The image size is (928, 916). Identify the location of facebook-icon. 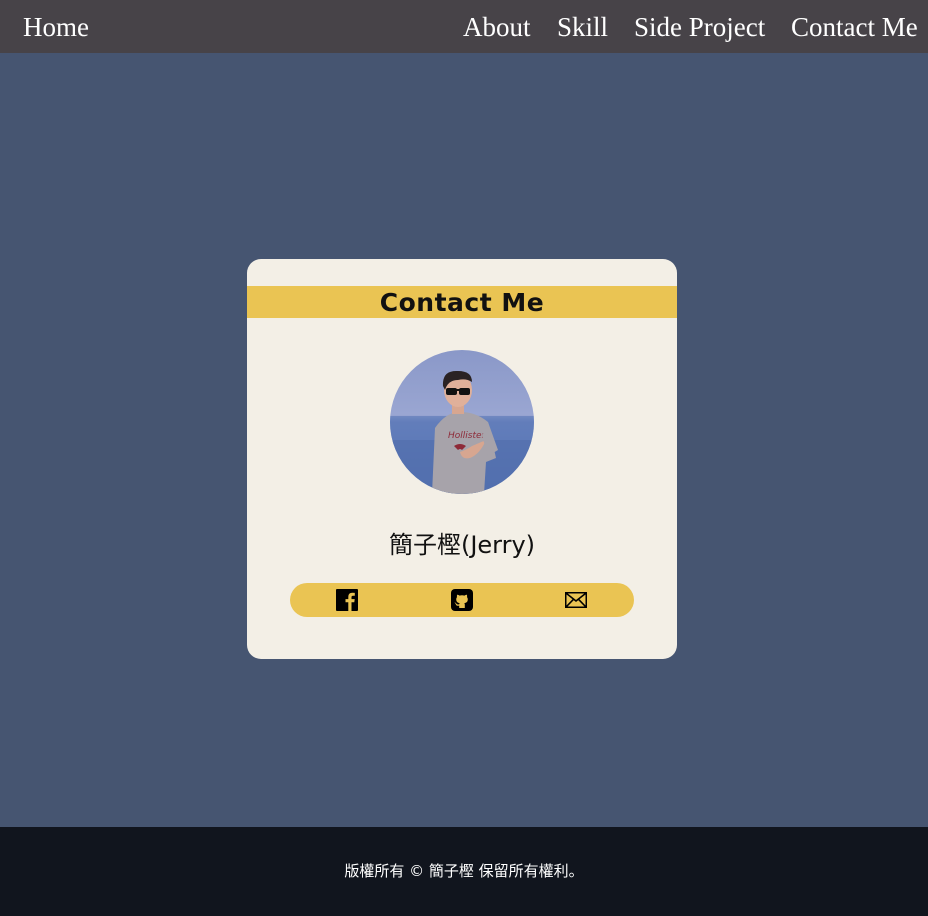
(347, 600).